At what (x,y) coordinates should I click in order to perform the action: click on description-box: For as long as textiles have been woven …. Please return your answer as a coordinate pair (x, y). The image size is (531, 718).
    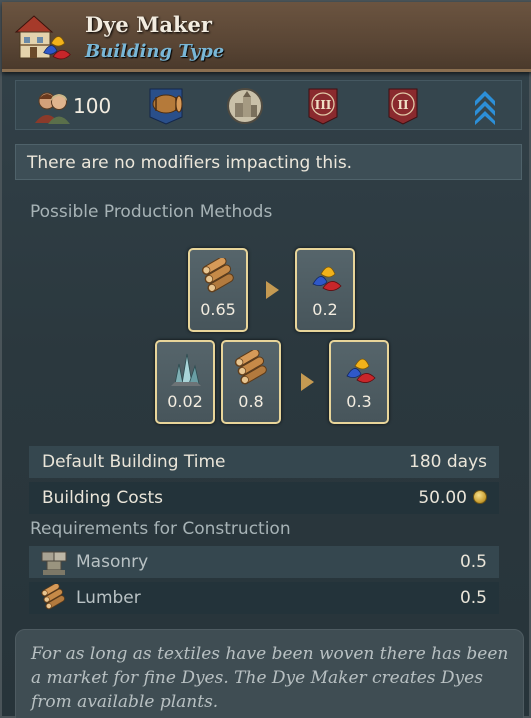
    Looking at the image, I should click on (269, 673).